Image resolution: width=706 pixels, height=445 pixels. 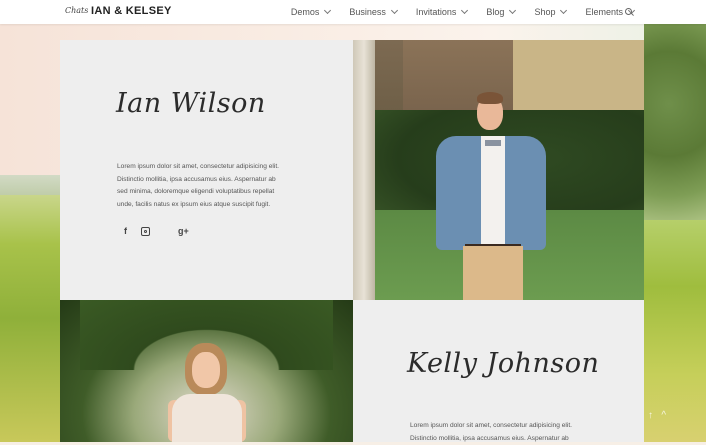 I want to click on groom-social-links: f g+, so click(x=163, y=231).